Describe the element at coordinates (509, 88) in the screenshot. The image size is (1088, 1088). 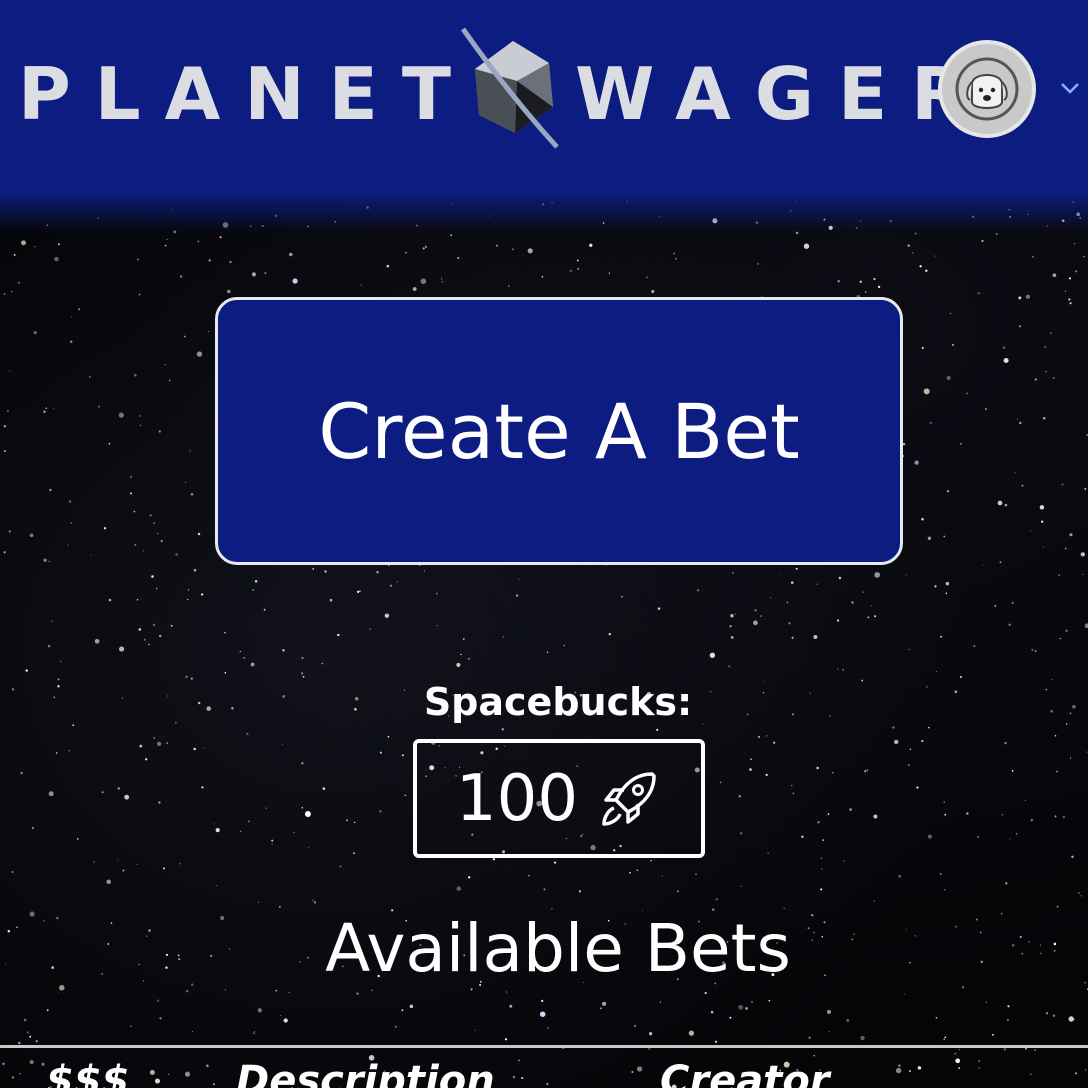
I see `planet-logo-icon` at that location.